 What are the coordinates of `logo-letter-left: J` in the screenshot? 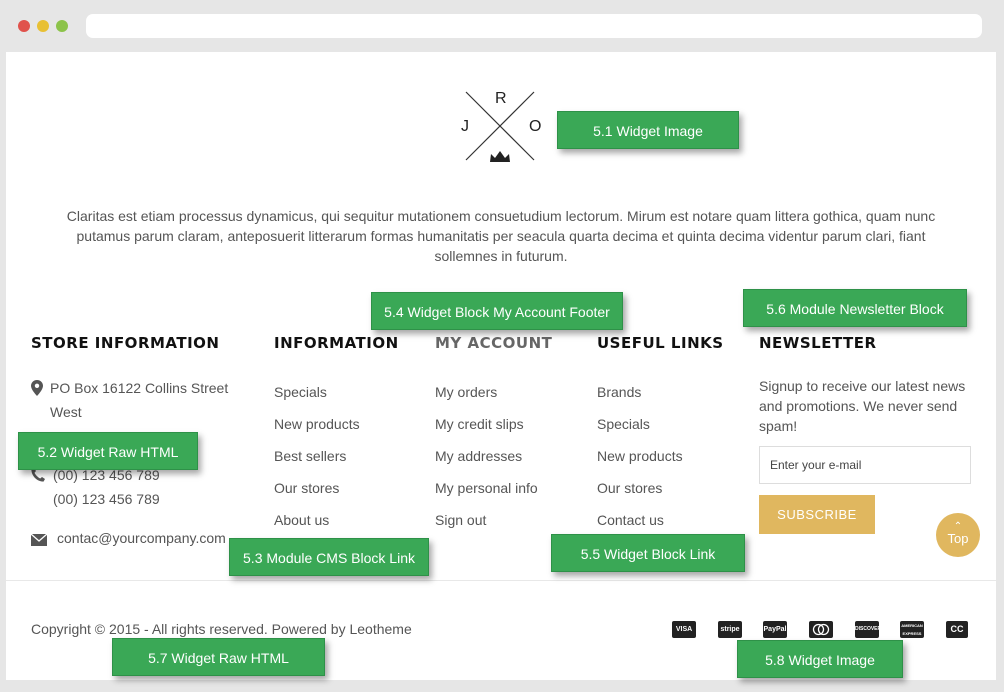 It's located at (465, 126).